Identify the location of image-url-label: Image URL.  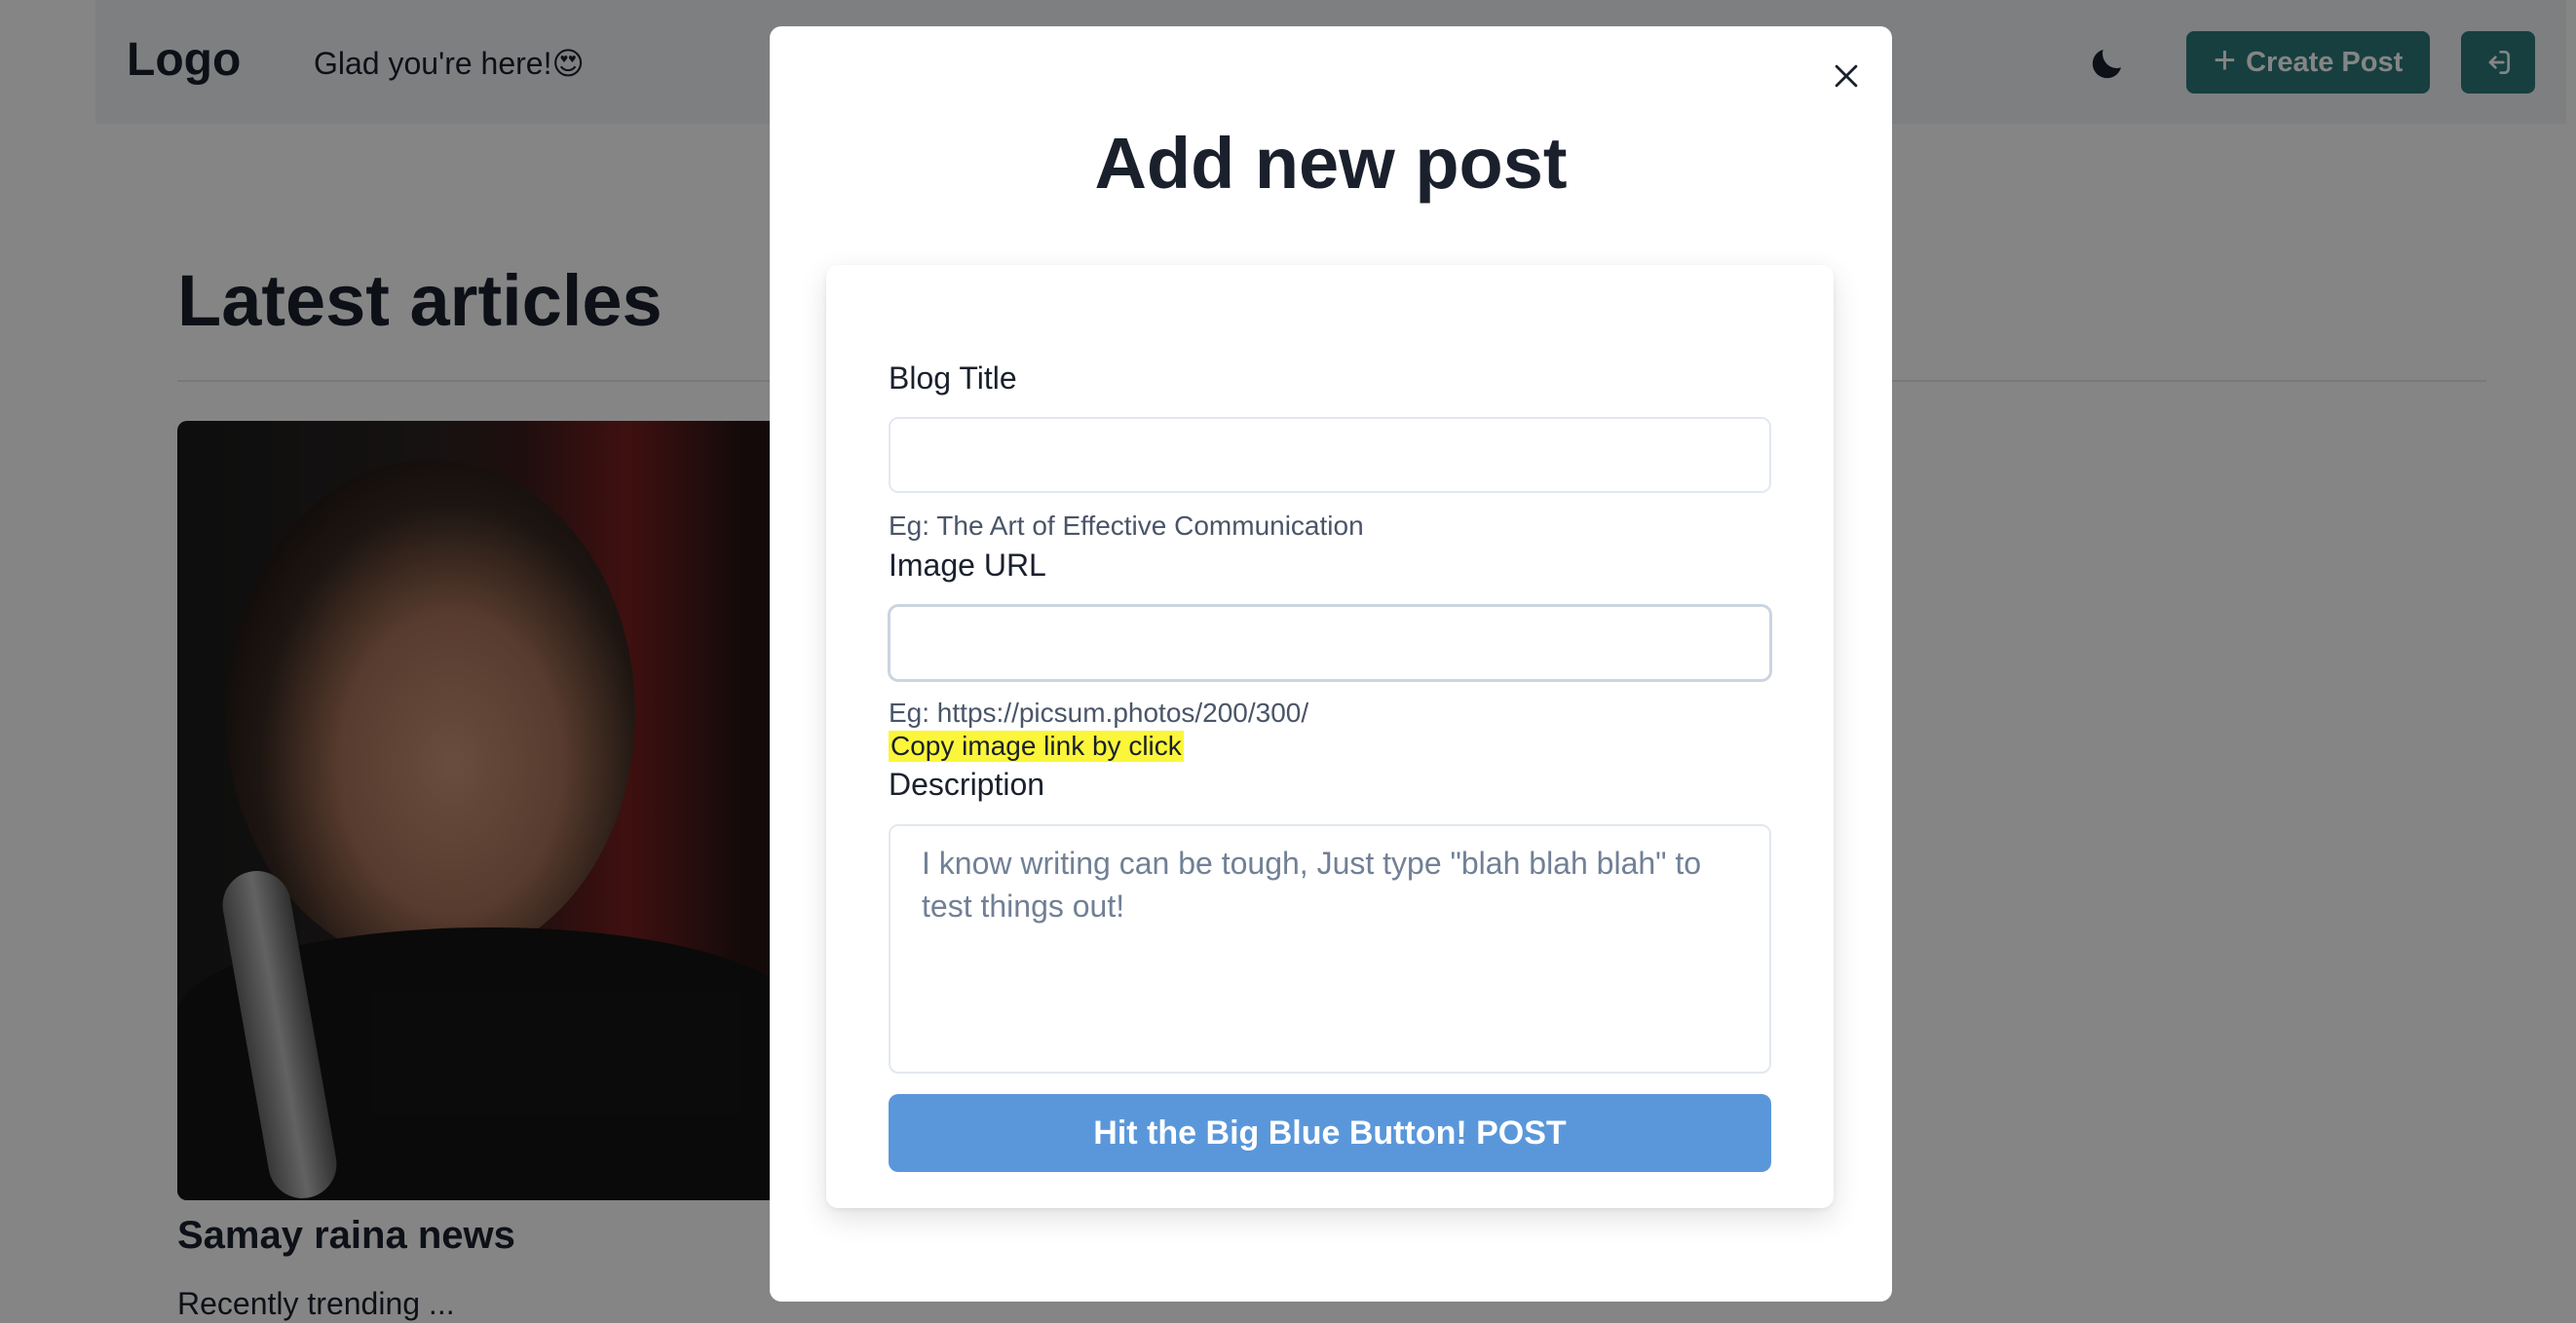
(967, 565).